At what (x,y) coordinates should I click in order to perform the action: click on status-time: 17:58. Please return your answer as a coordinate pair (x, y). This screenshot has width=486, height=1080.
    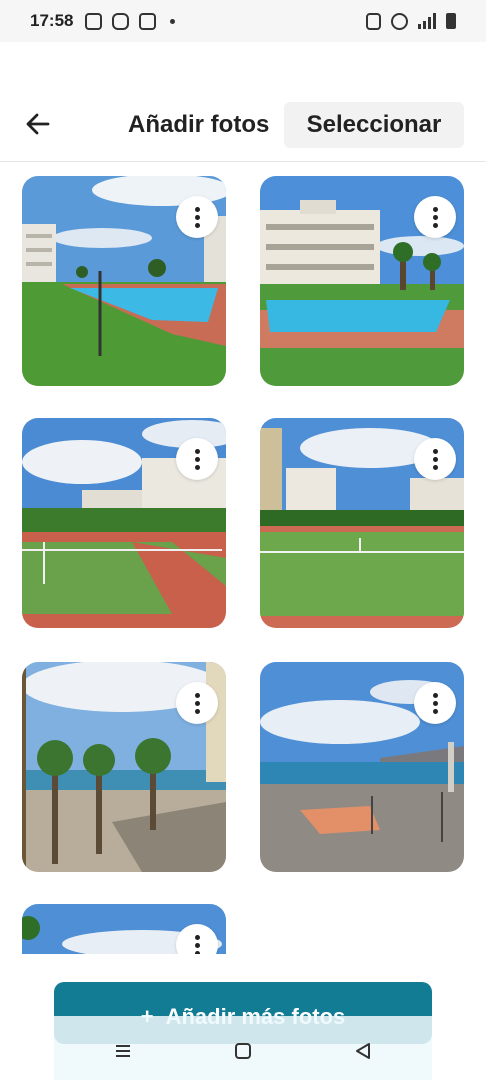
    Looking at the image, I should click on (52, 20).